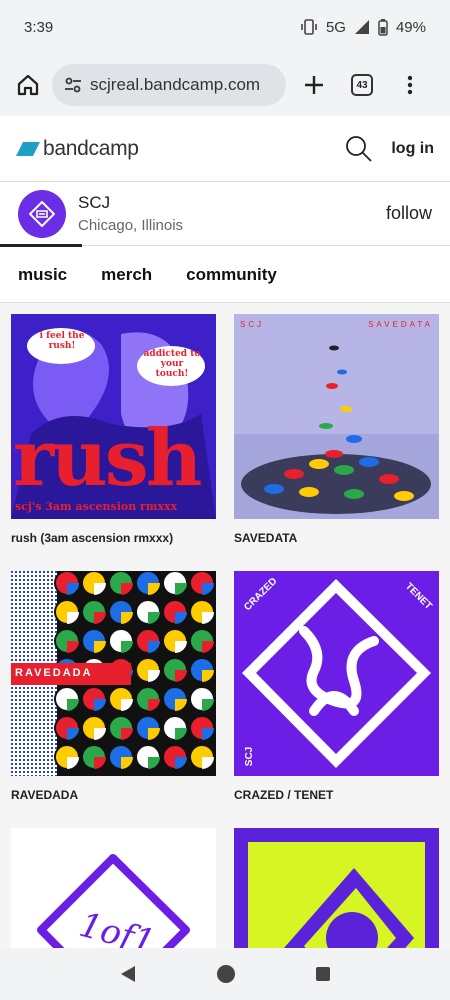  Describe the element at coordinates (309, 27) in the screenshot. I see `vibrate-icon` at that location.